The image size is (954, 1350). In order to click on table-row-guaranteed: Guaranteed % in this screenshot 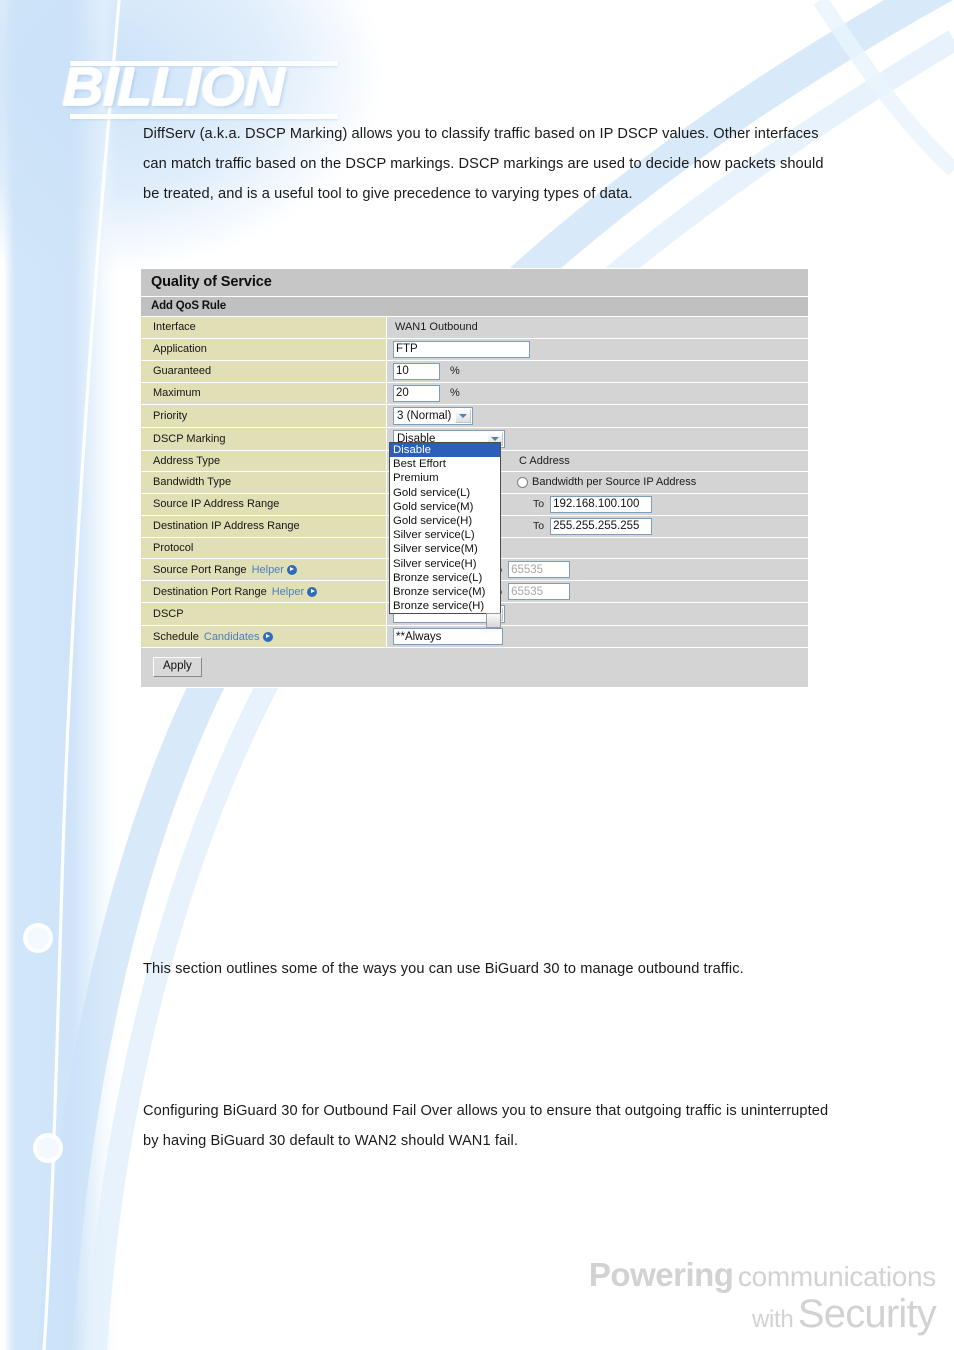, I will do `click(474, 371)`.